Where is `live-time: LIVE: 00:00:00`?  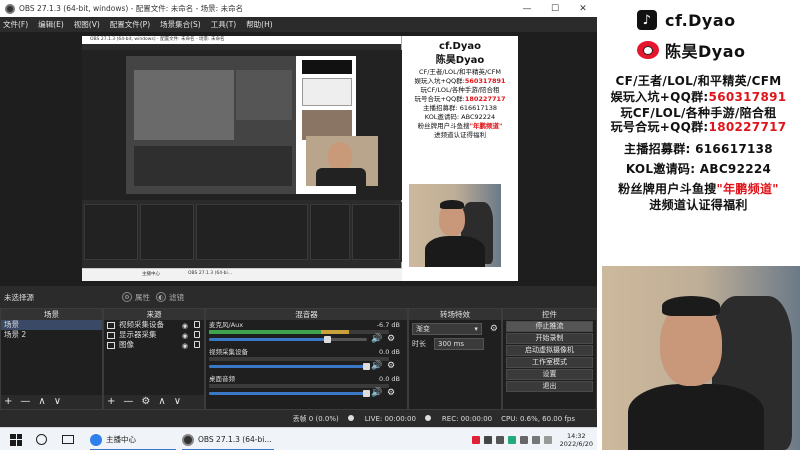 live-time: LIVE: 00:00:00 is located at coordinates (390, 419).